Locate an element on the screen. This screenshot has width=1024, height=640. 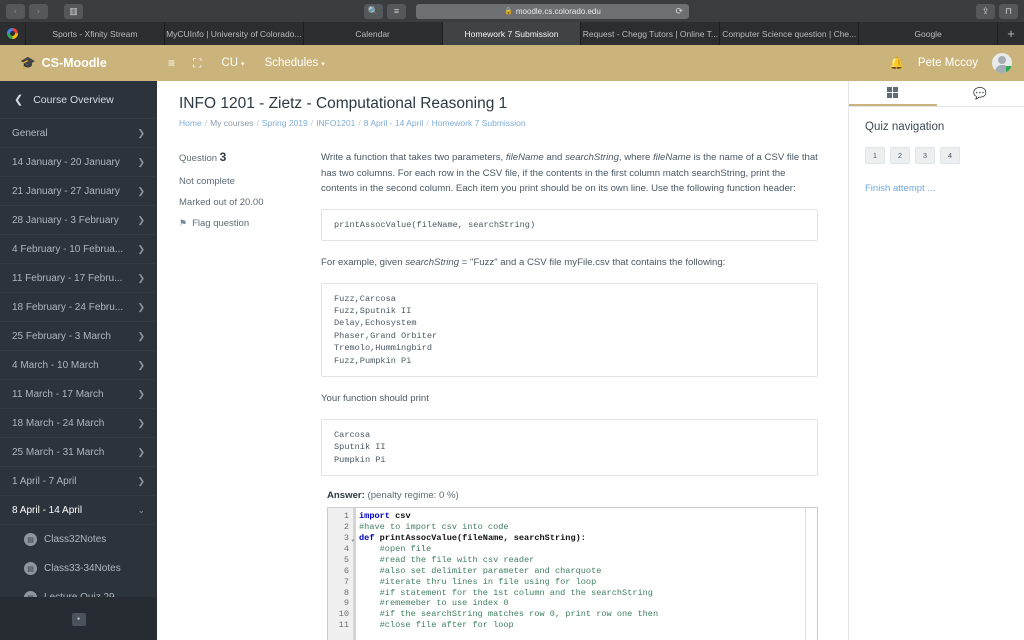
drawer-resource-item: ▤Lecture Quiz 29 is located at coordinates (78, 590).